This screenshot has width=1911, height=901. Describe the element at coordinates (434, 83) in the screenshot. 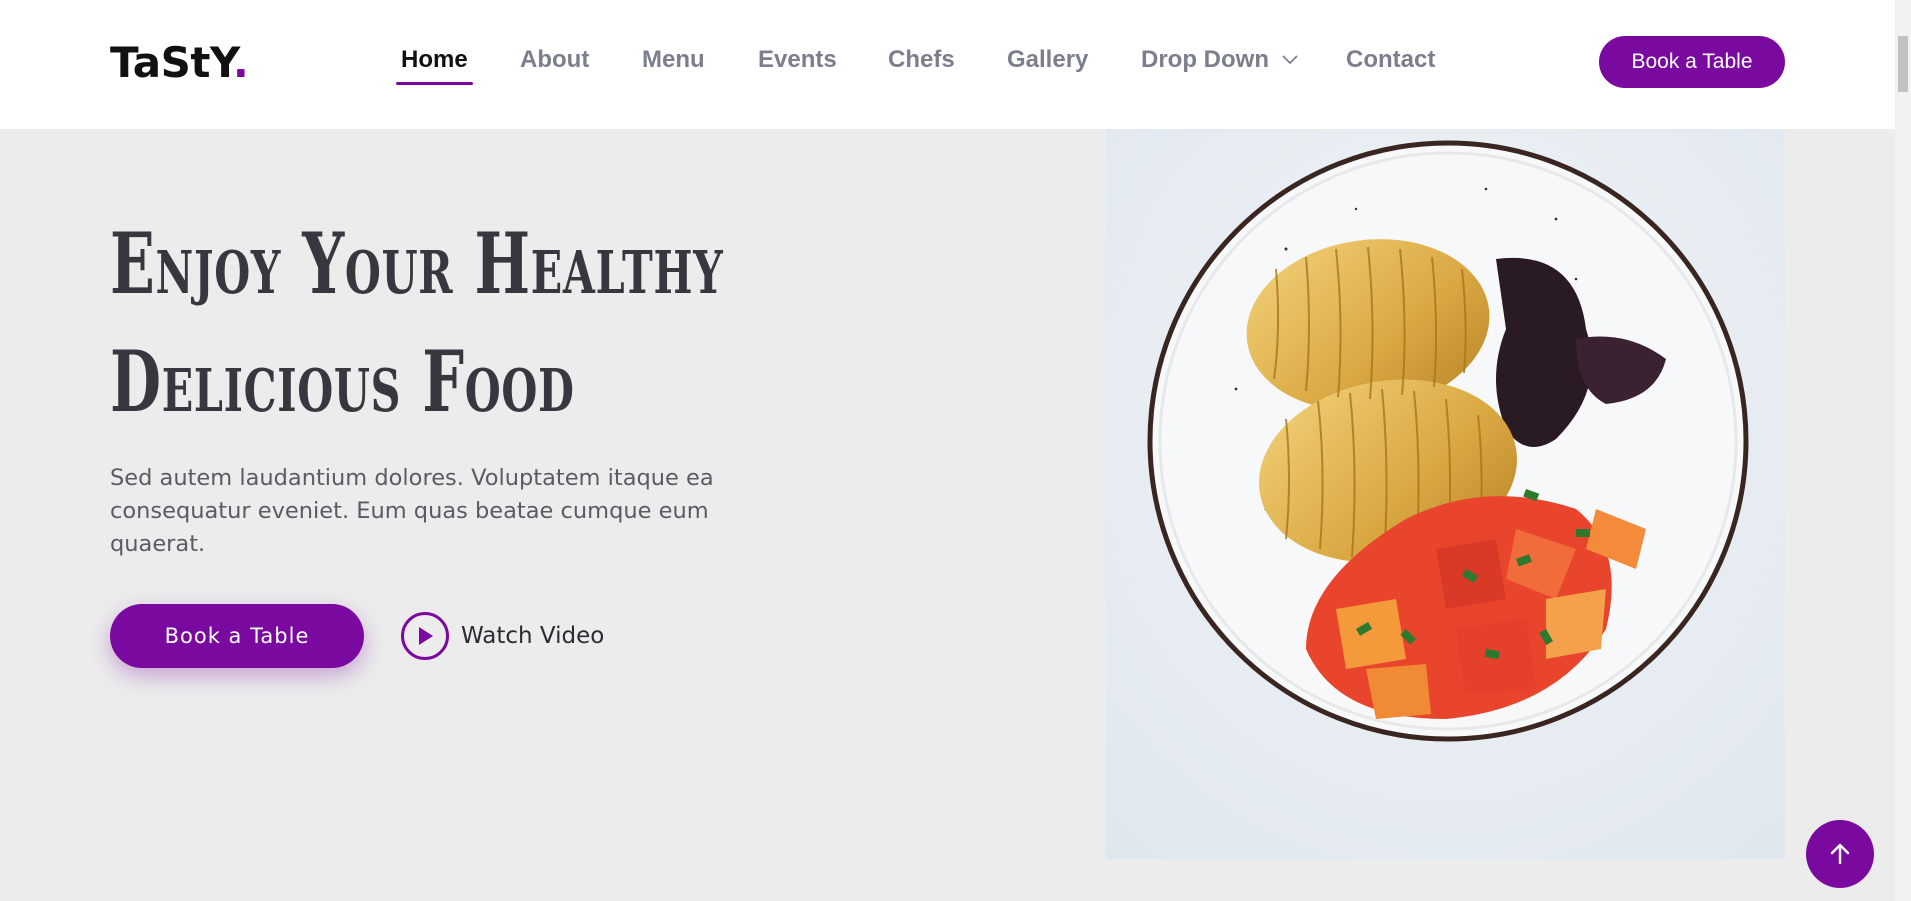

I see `active-nav-underline` at that location.